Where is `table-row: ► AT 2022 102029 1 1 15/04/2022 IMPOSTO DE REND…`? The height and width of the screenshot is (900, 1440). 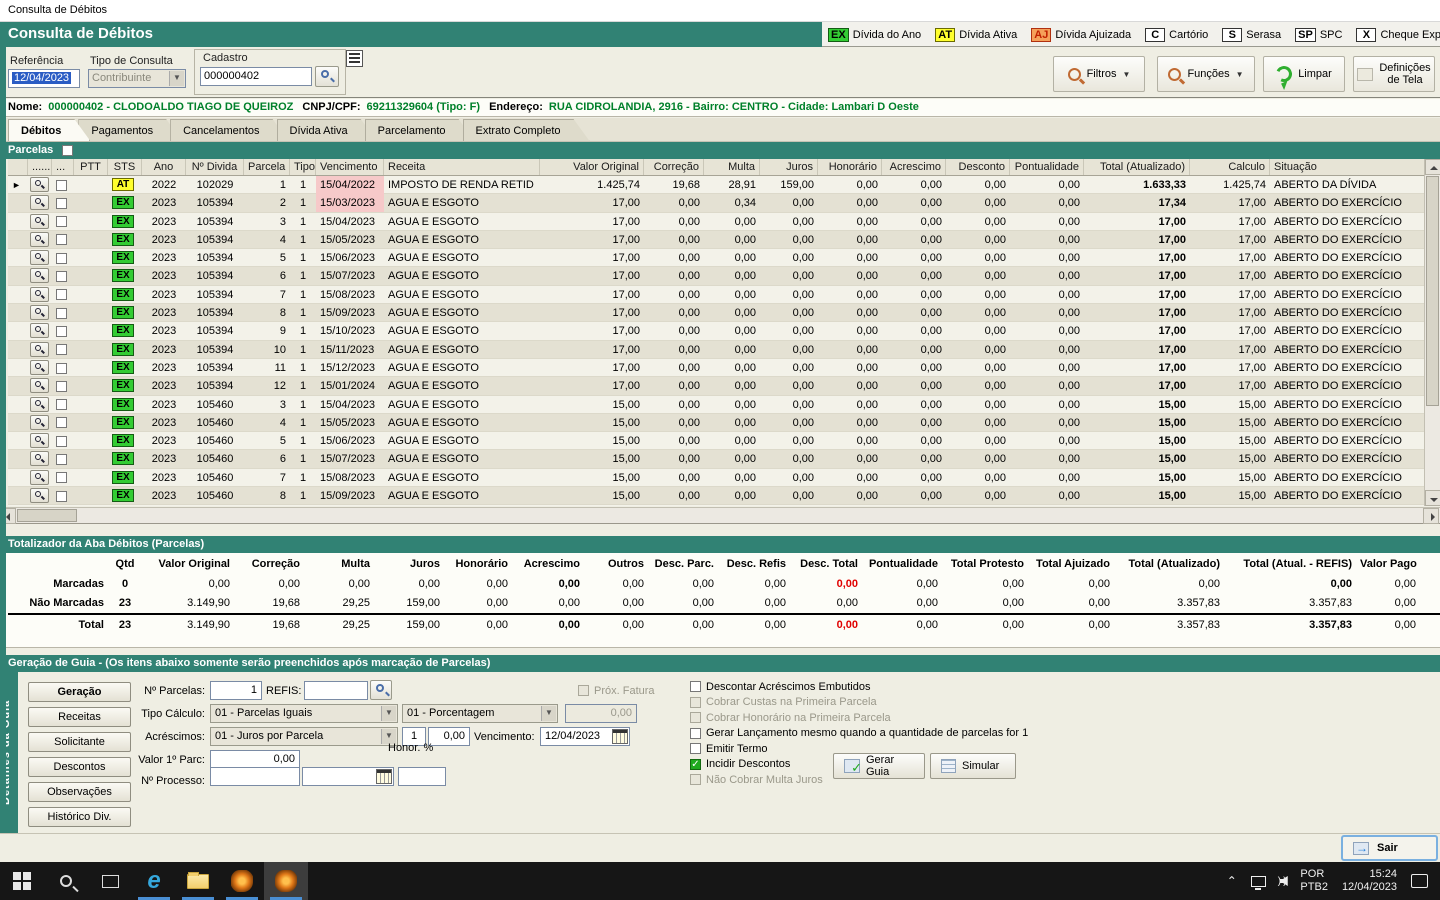 table-row: ► AT 2022 102029 1 1 15/04/2022 IMPOSTO DE REND… is located at coordinates (720, 185).